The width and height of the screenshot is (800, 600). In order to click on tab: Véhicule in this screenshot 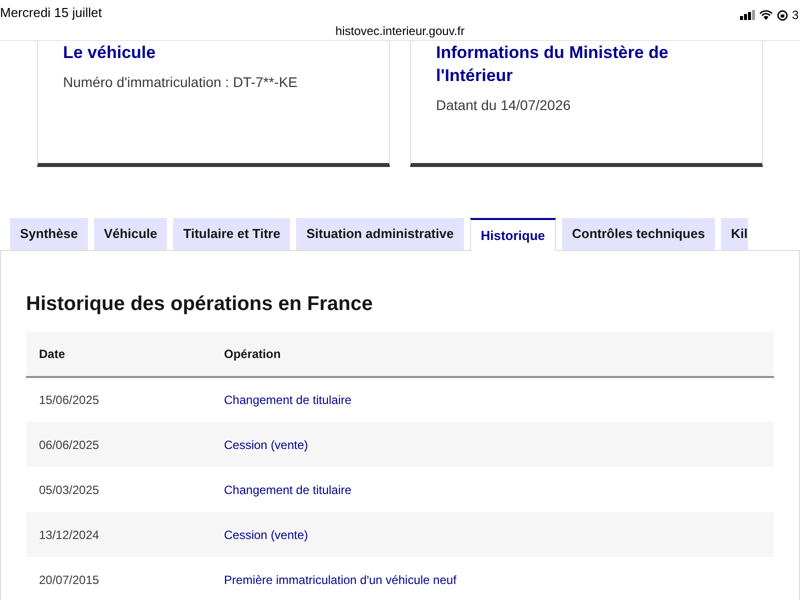, I will do `click(131, 234)`.